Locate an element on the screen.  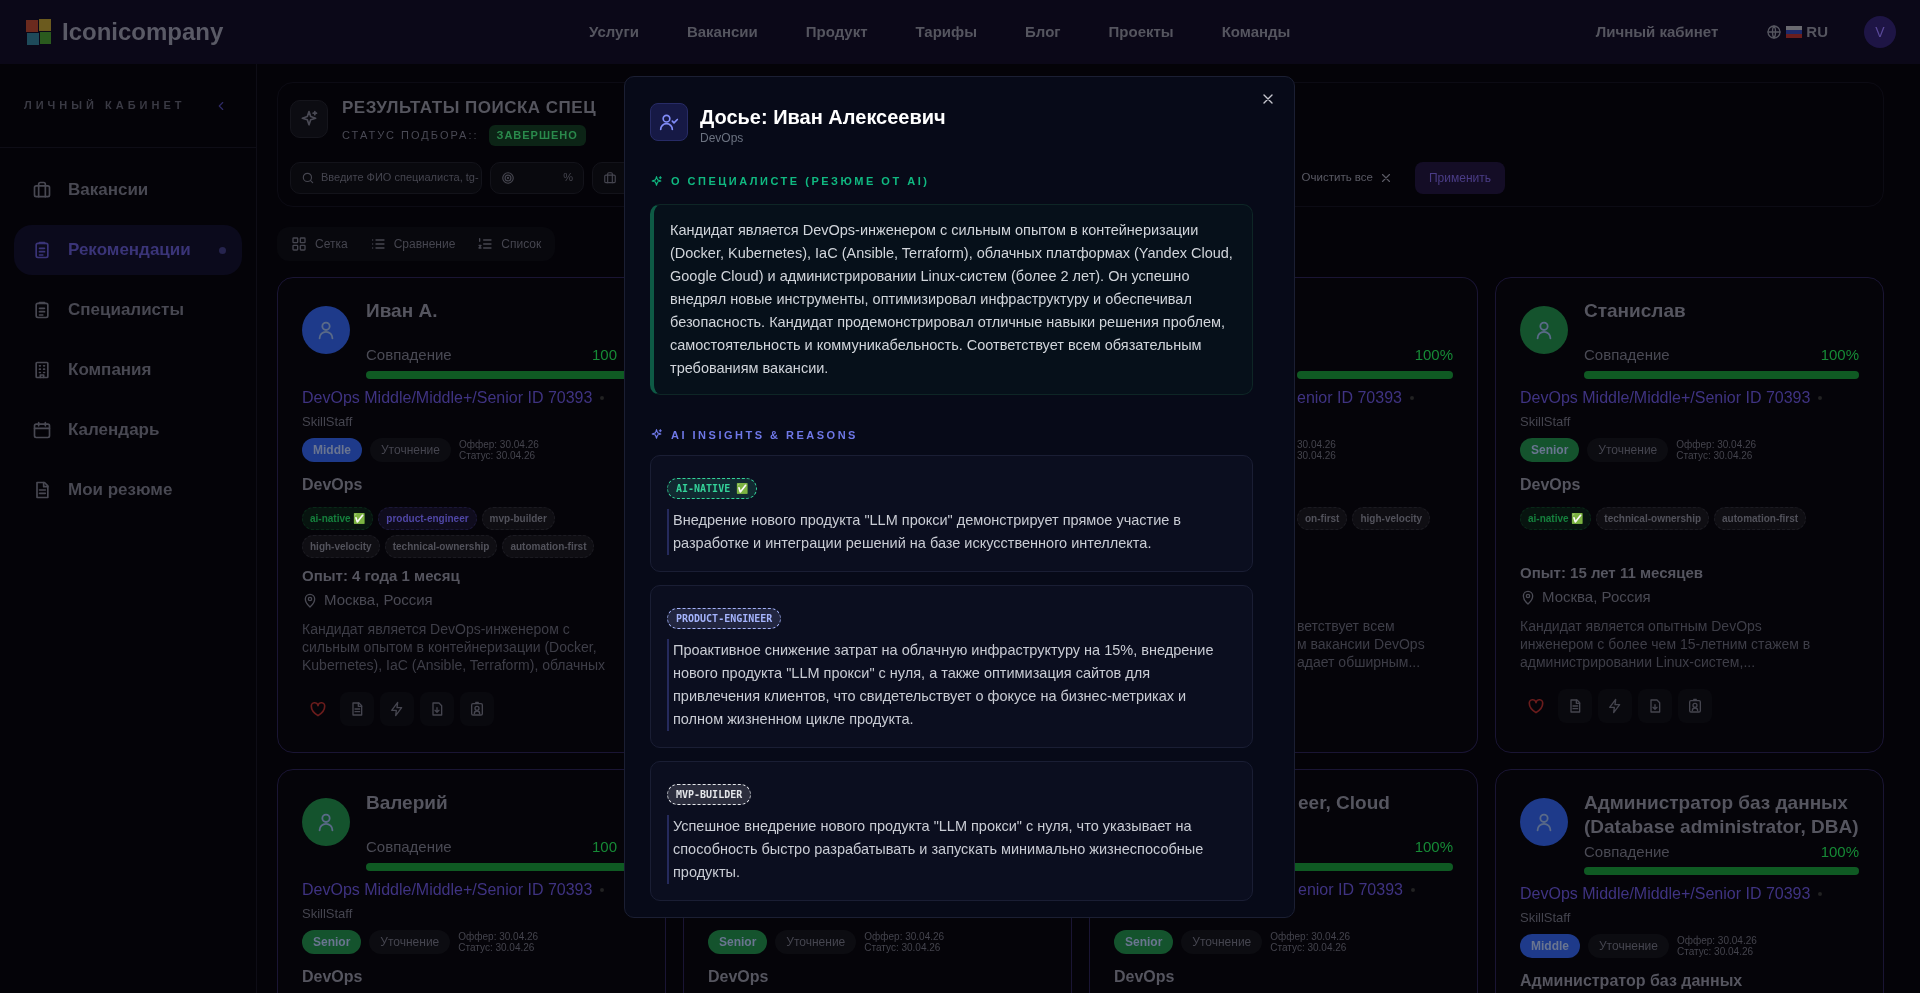
skill-tag: product-engineer is located at coordinates (427, 518).